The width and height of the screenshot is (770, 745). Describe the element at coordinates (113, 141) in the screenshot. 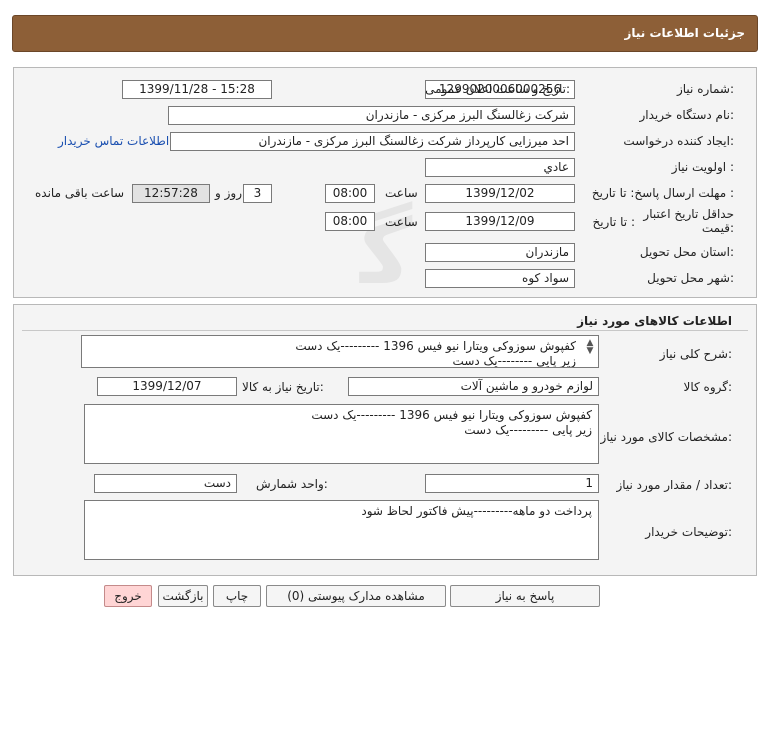

I see `buyer-contact-link: اطلاعات تماس خریدار` at that location.